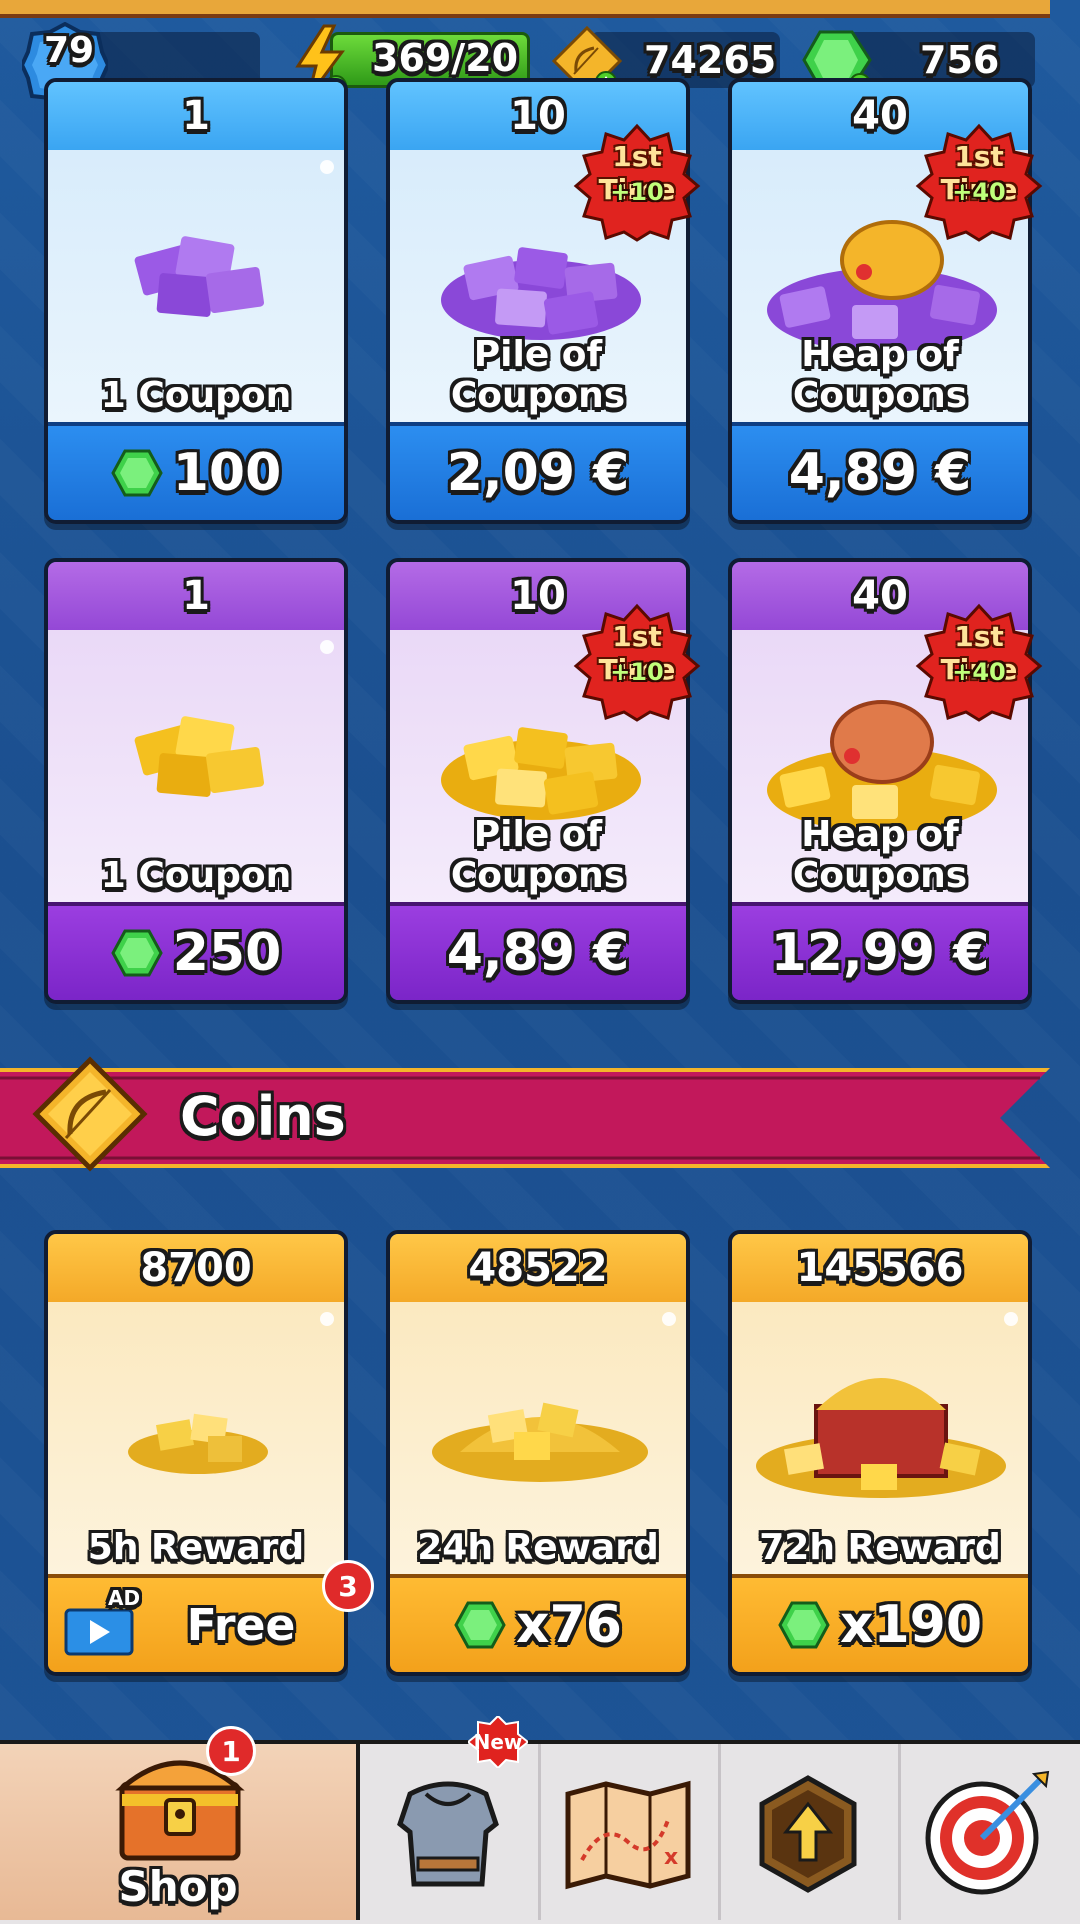 The height and width of the screenshot is (1924, 1080). I want to click on offer-image: 72h Reward, so click(880, 1438).